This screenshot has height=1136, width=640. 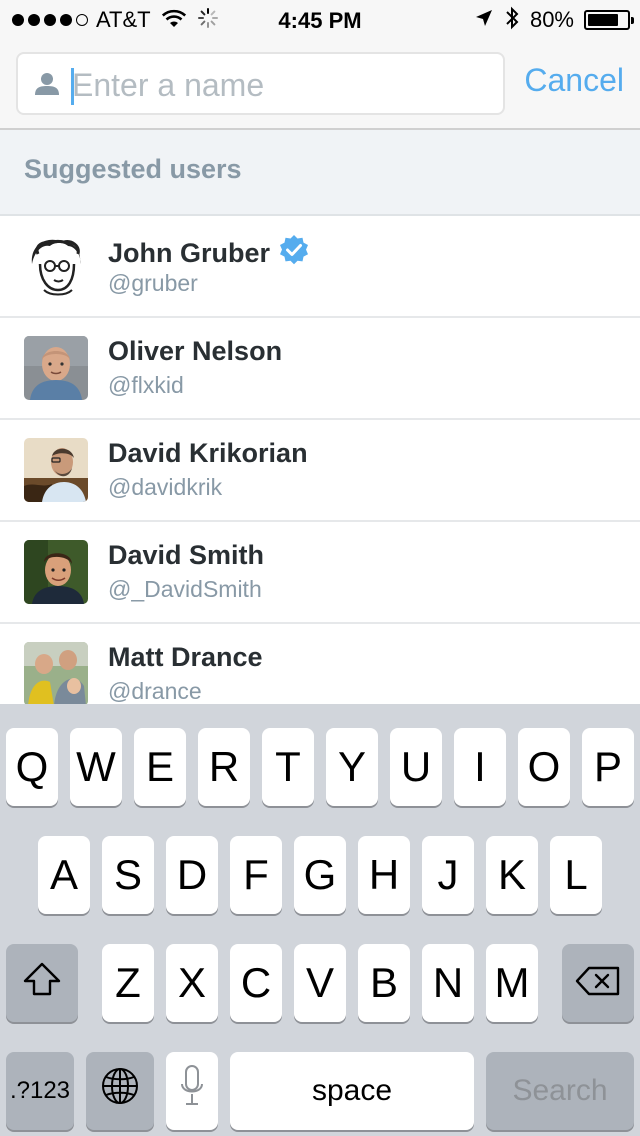 I want to click on status-bar-right: 80%, so click(x=554, y=20).